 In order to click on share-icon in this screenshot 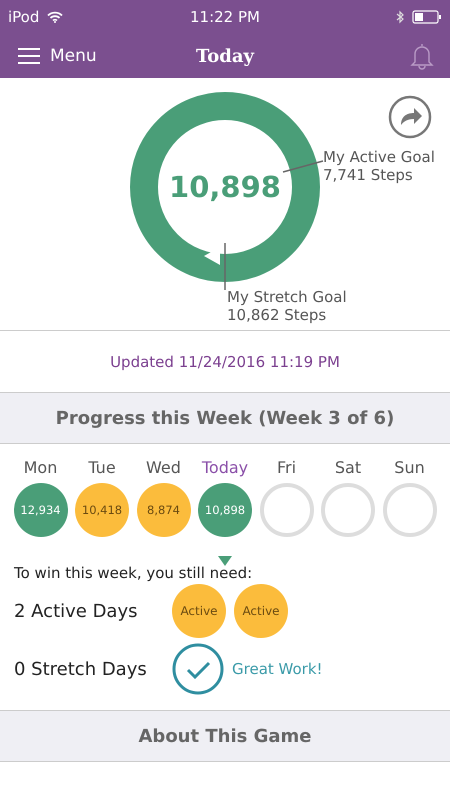, I will do `click(410, 117)`.